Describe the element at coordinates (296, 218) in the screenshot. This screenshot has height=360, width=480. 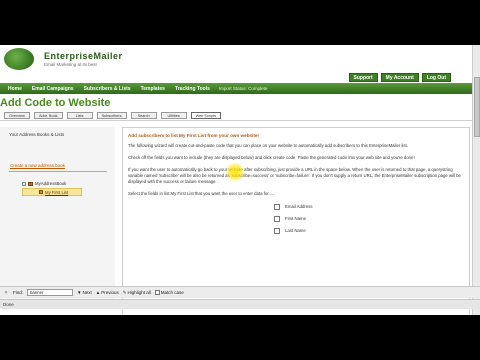
I see `field-label: First Name` at that location.